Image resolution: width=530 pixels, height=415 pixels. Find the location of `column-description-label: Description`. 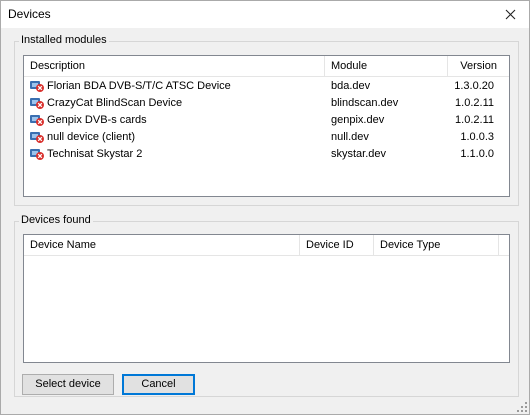

column-description-label: Description is located at coordinates (58, 66).